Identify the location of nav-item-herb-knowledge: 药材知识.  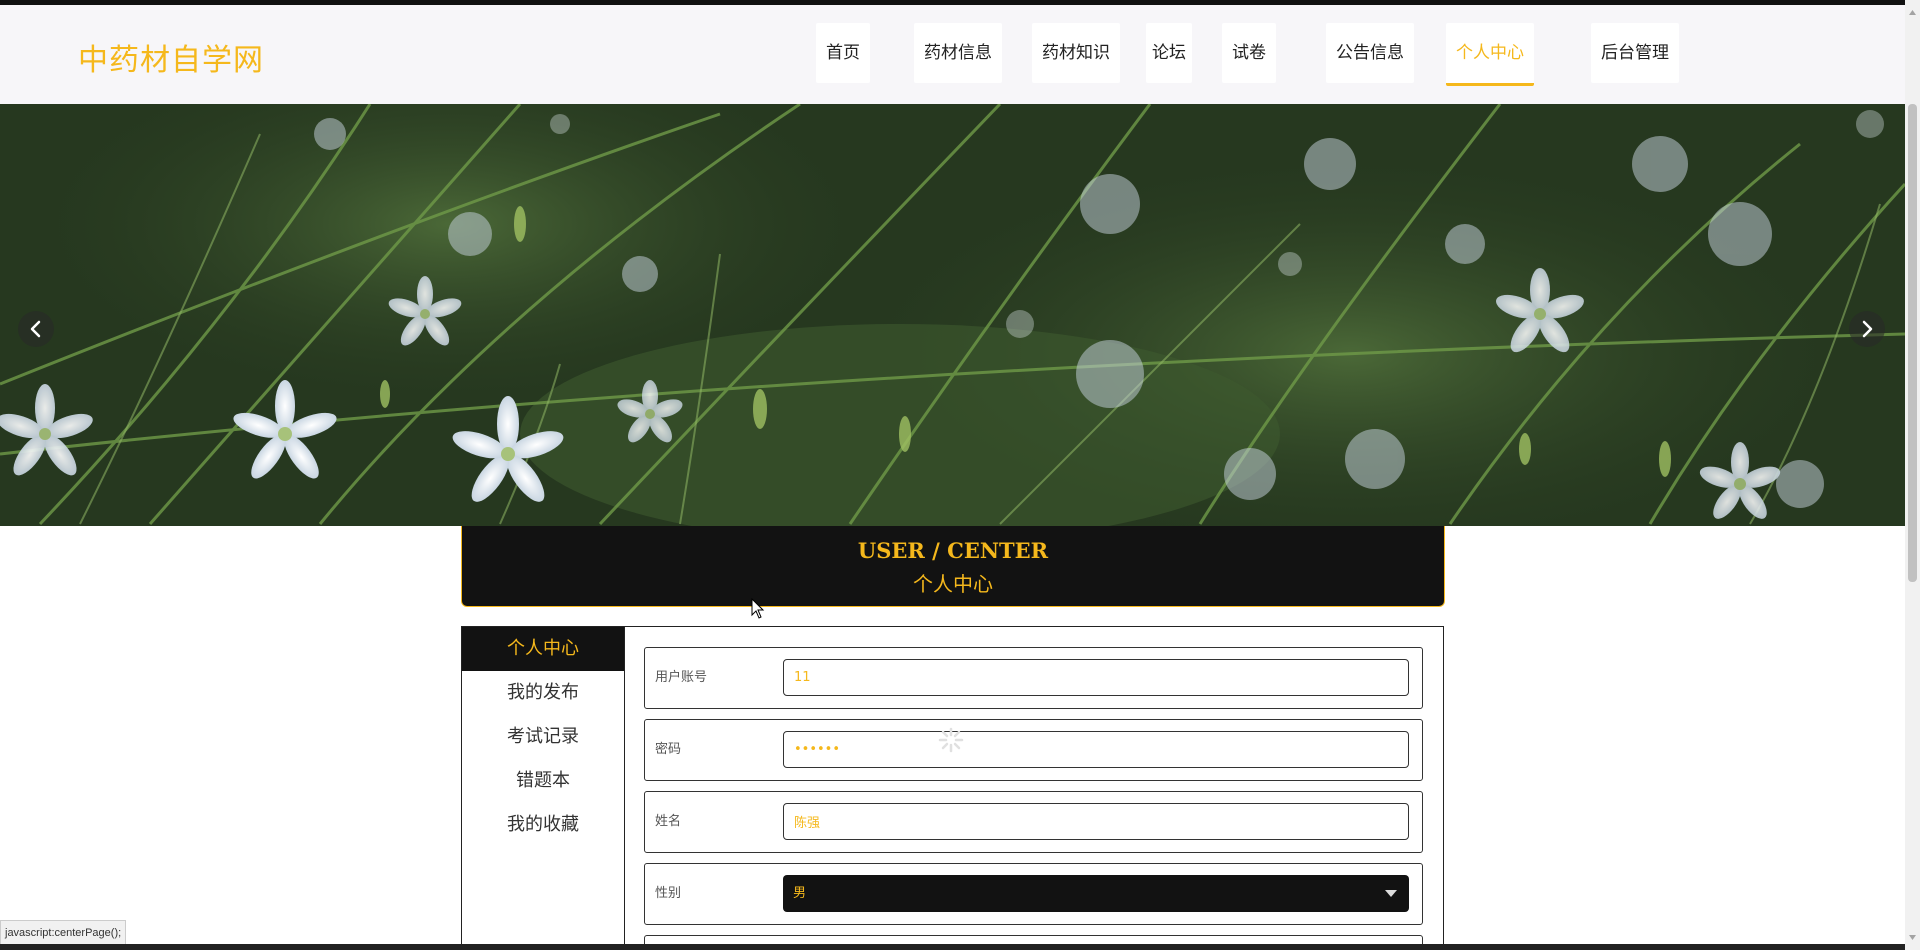
(1076, 53).